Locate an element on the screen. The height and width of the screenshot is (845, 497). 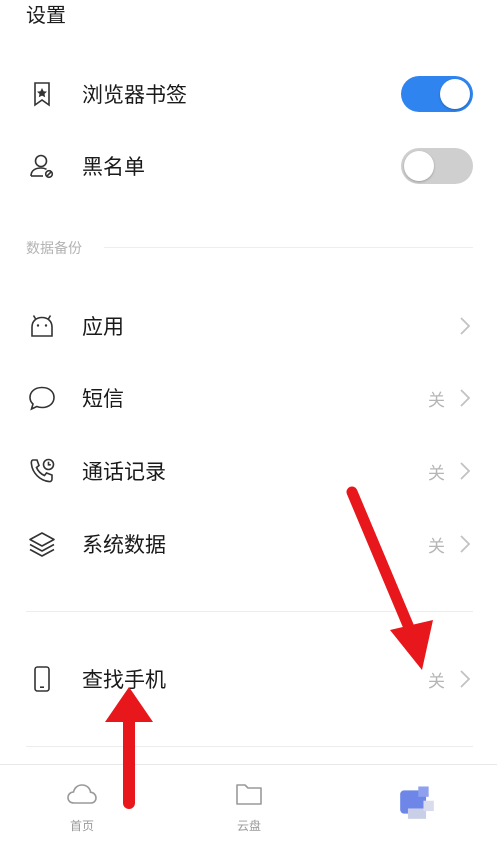
backup-row-call-log: 通话记录 关 is located at coordinates (248, 471).